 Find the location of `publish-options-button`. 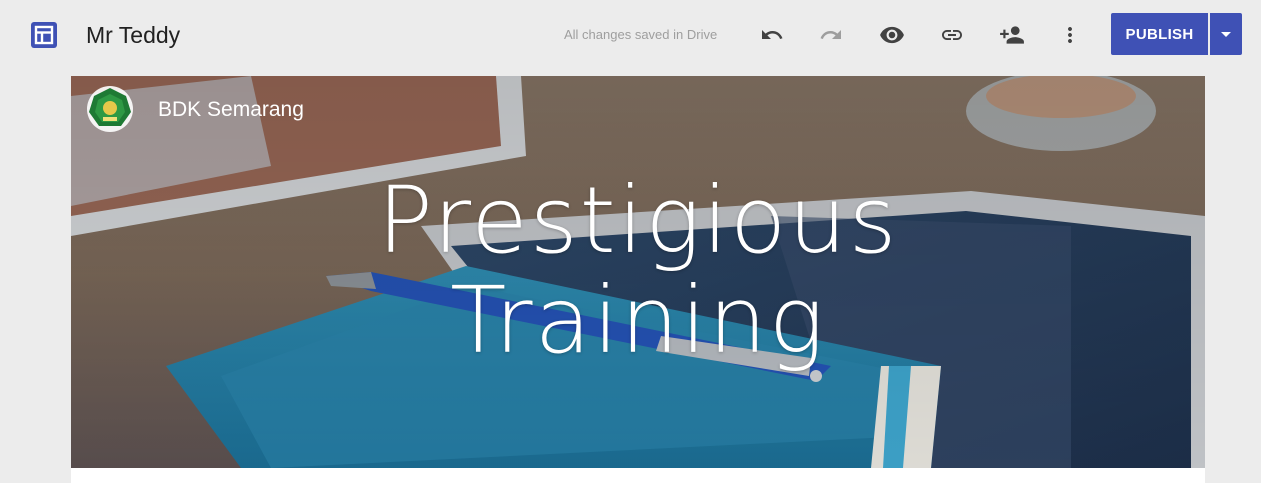

publish-options-button is located at coordinates (1226, 34).